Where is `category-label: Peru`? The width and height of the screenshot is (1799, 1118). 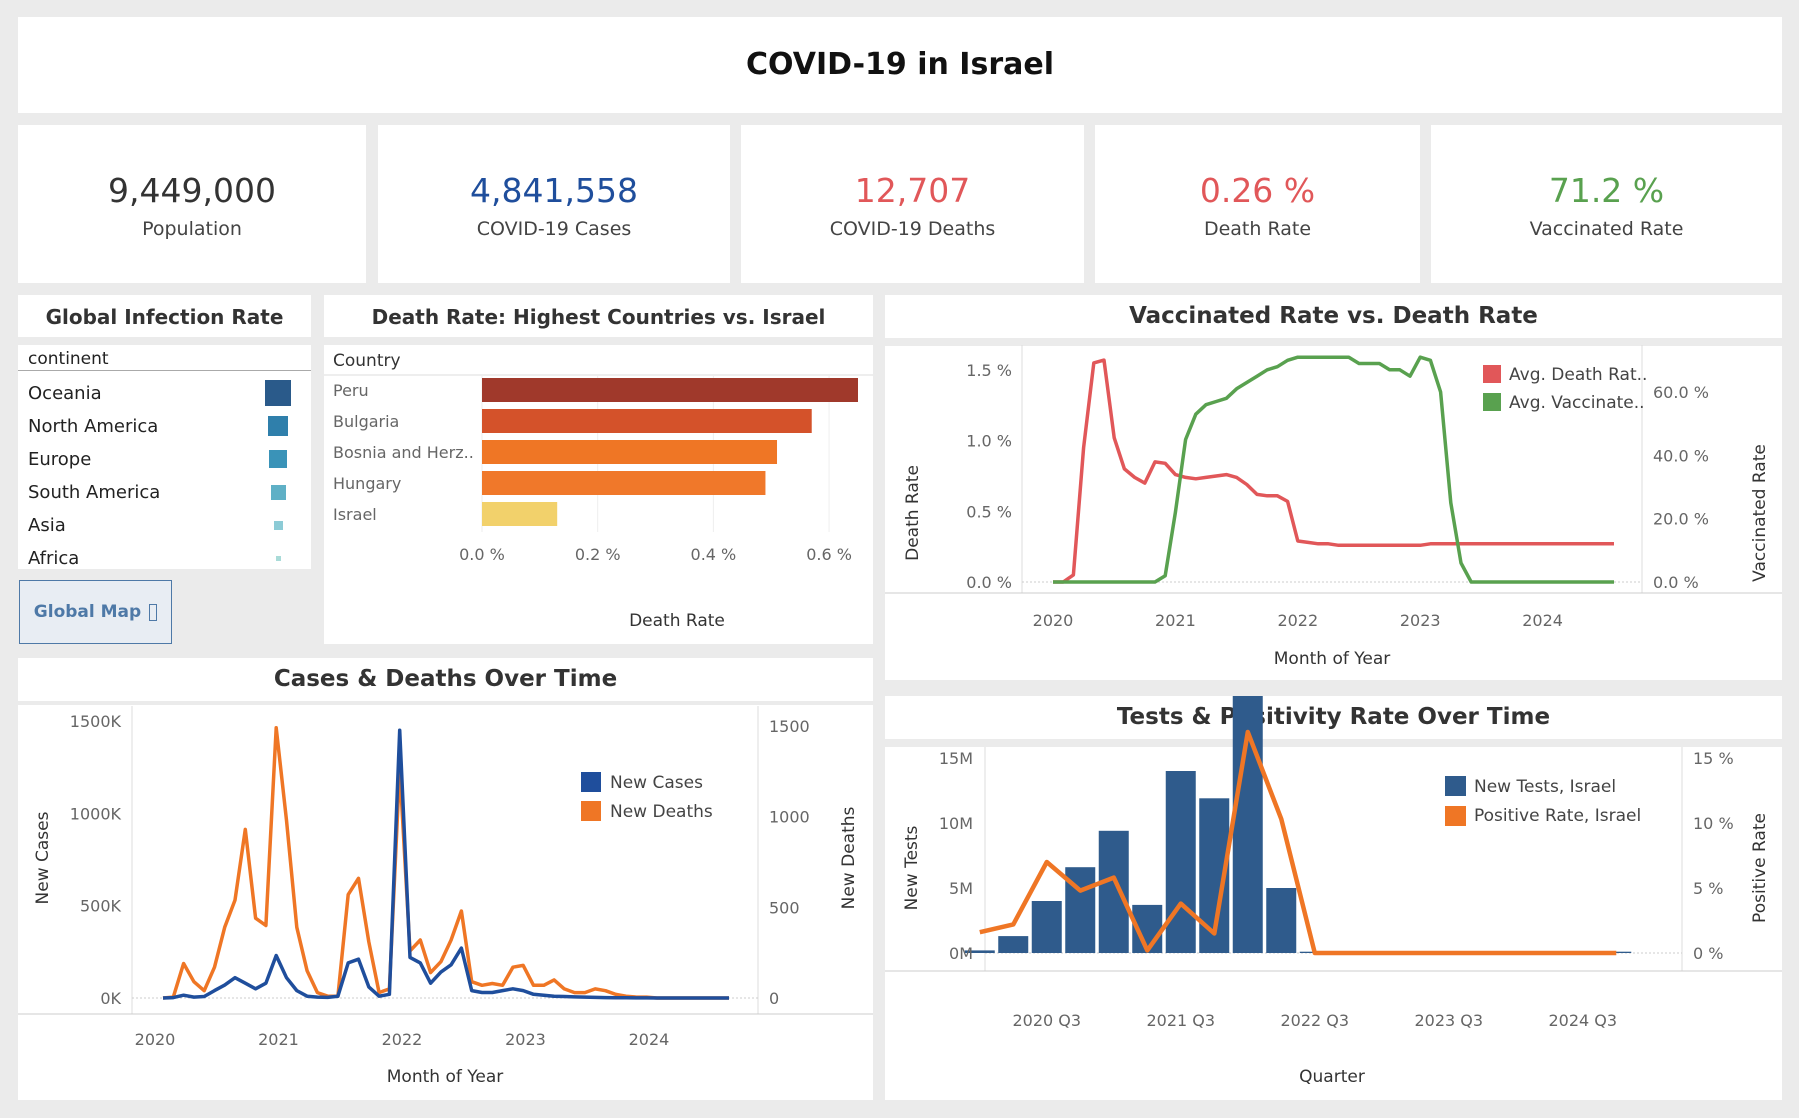 category-label: Peru is located at coordinates (351, 390).